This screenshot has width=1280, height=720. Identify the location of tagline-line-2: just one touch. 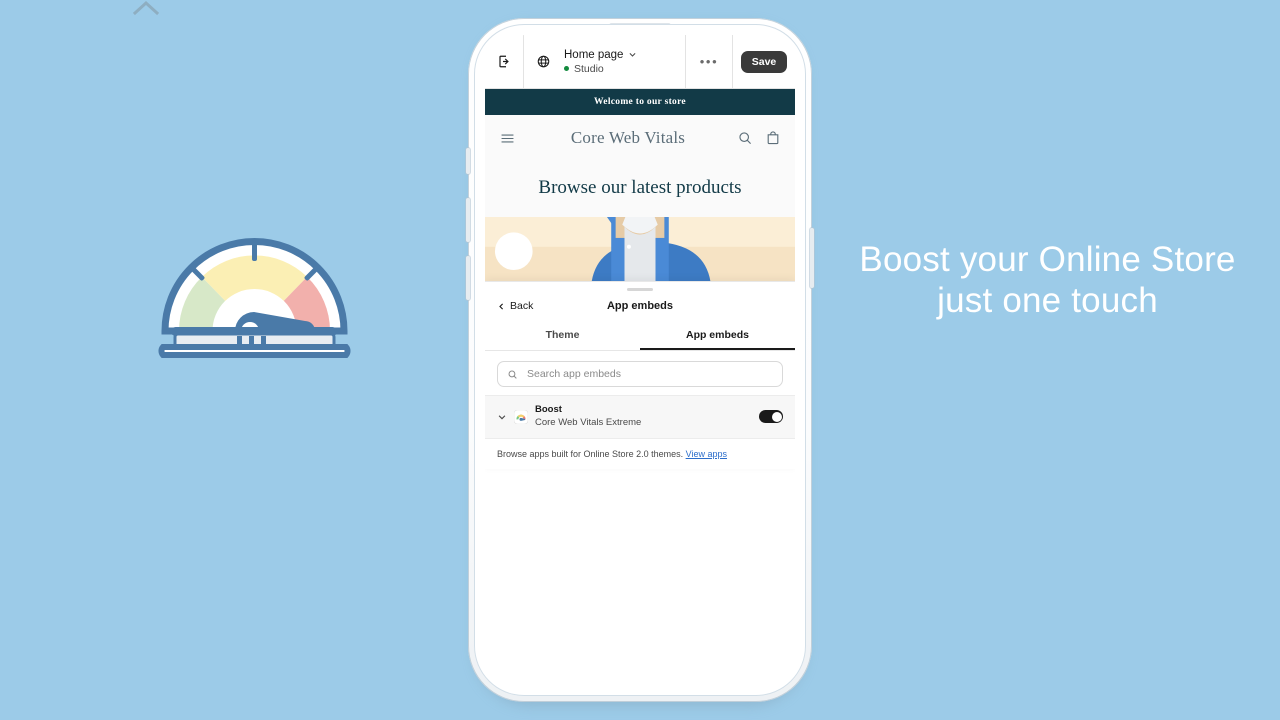
(1047, 300).